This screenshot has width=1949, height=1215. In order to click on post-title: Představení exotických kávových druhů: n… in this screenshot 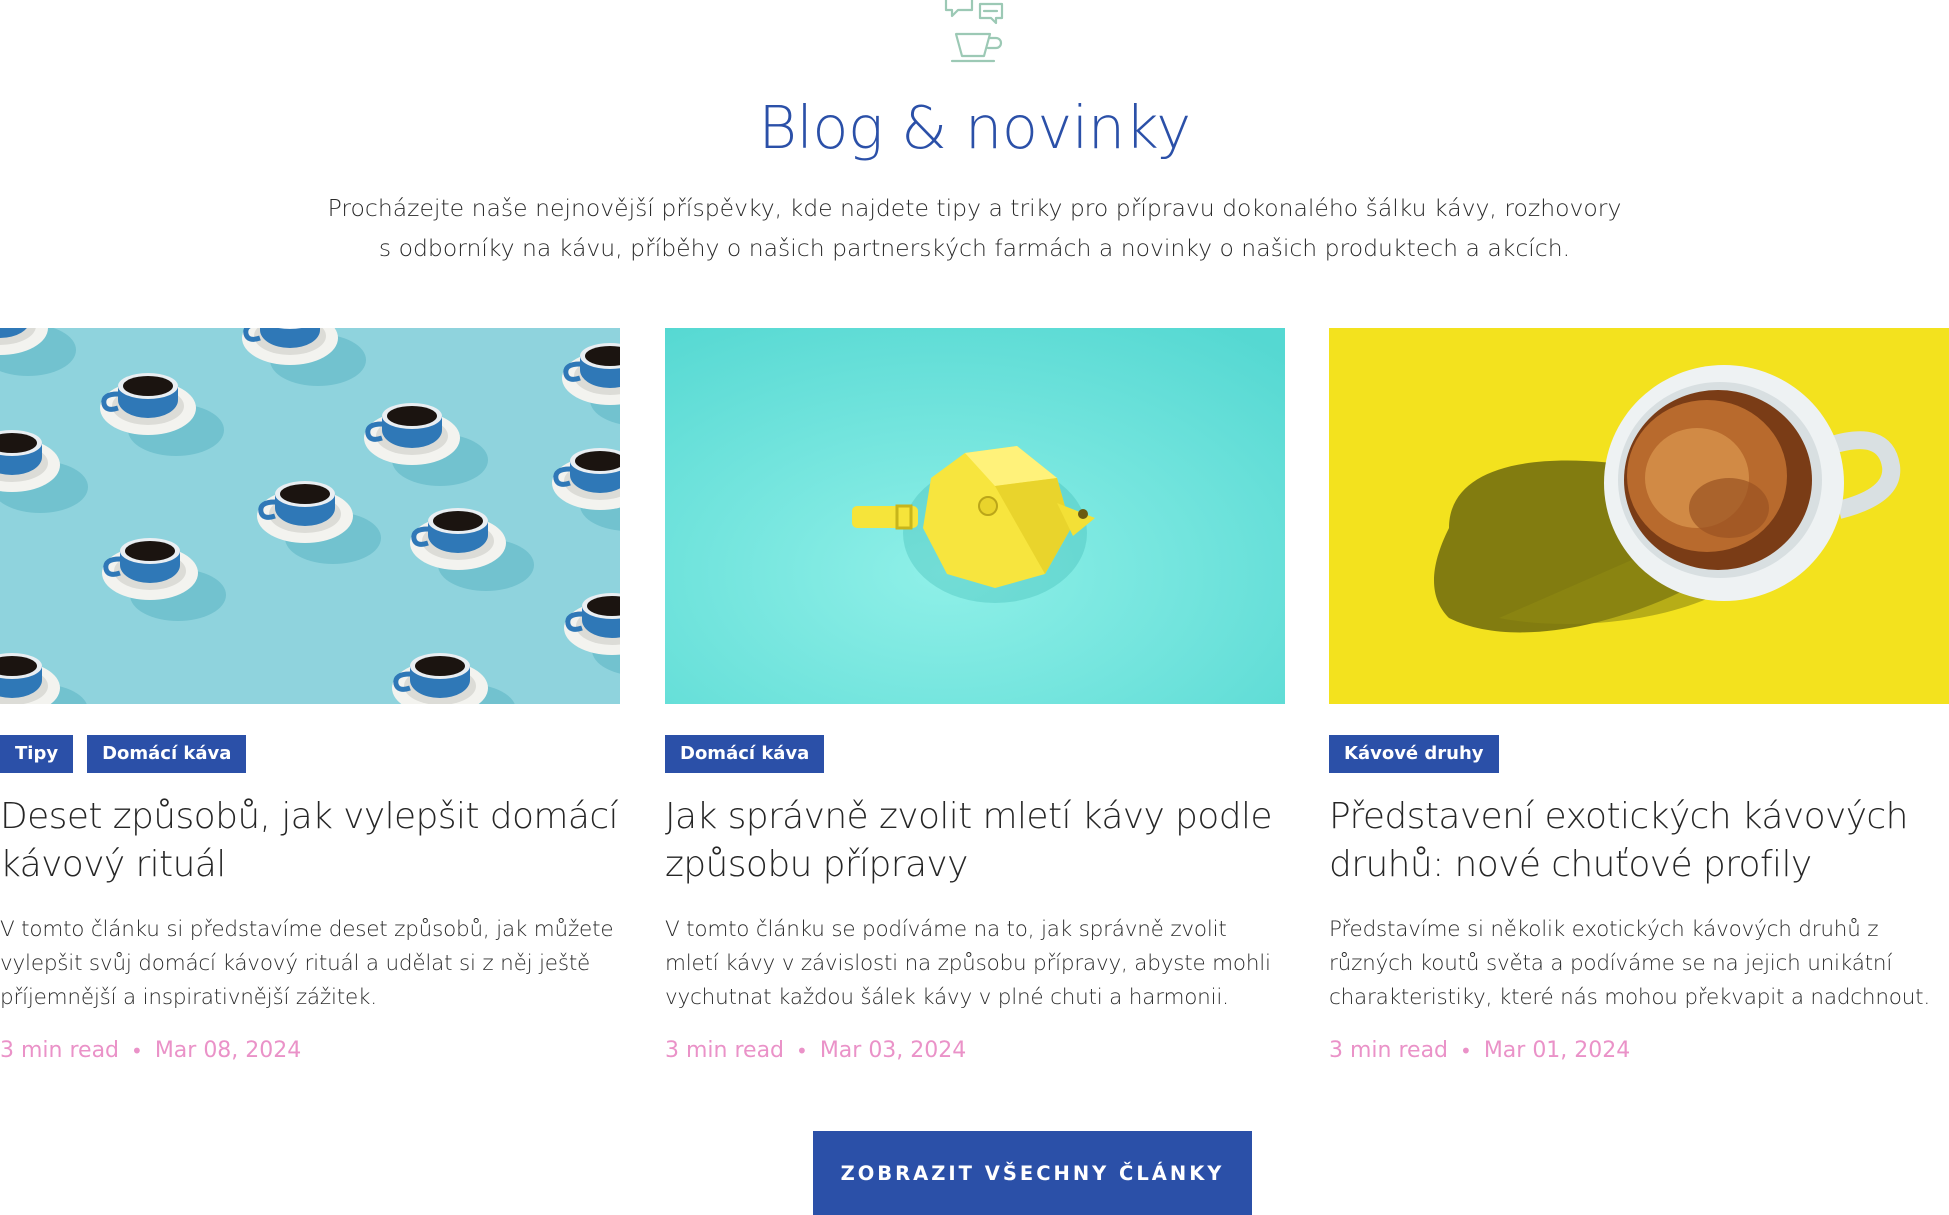, I will do `click(1639, 841)`.